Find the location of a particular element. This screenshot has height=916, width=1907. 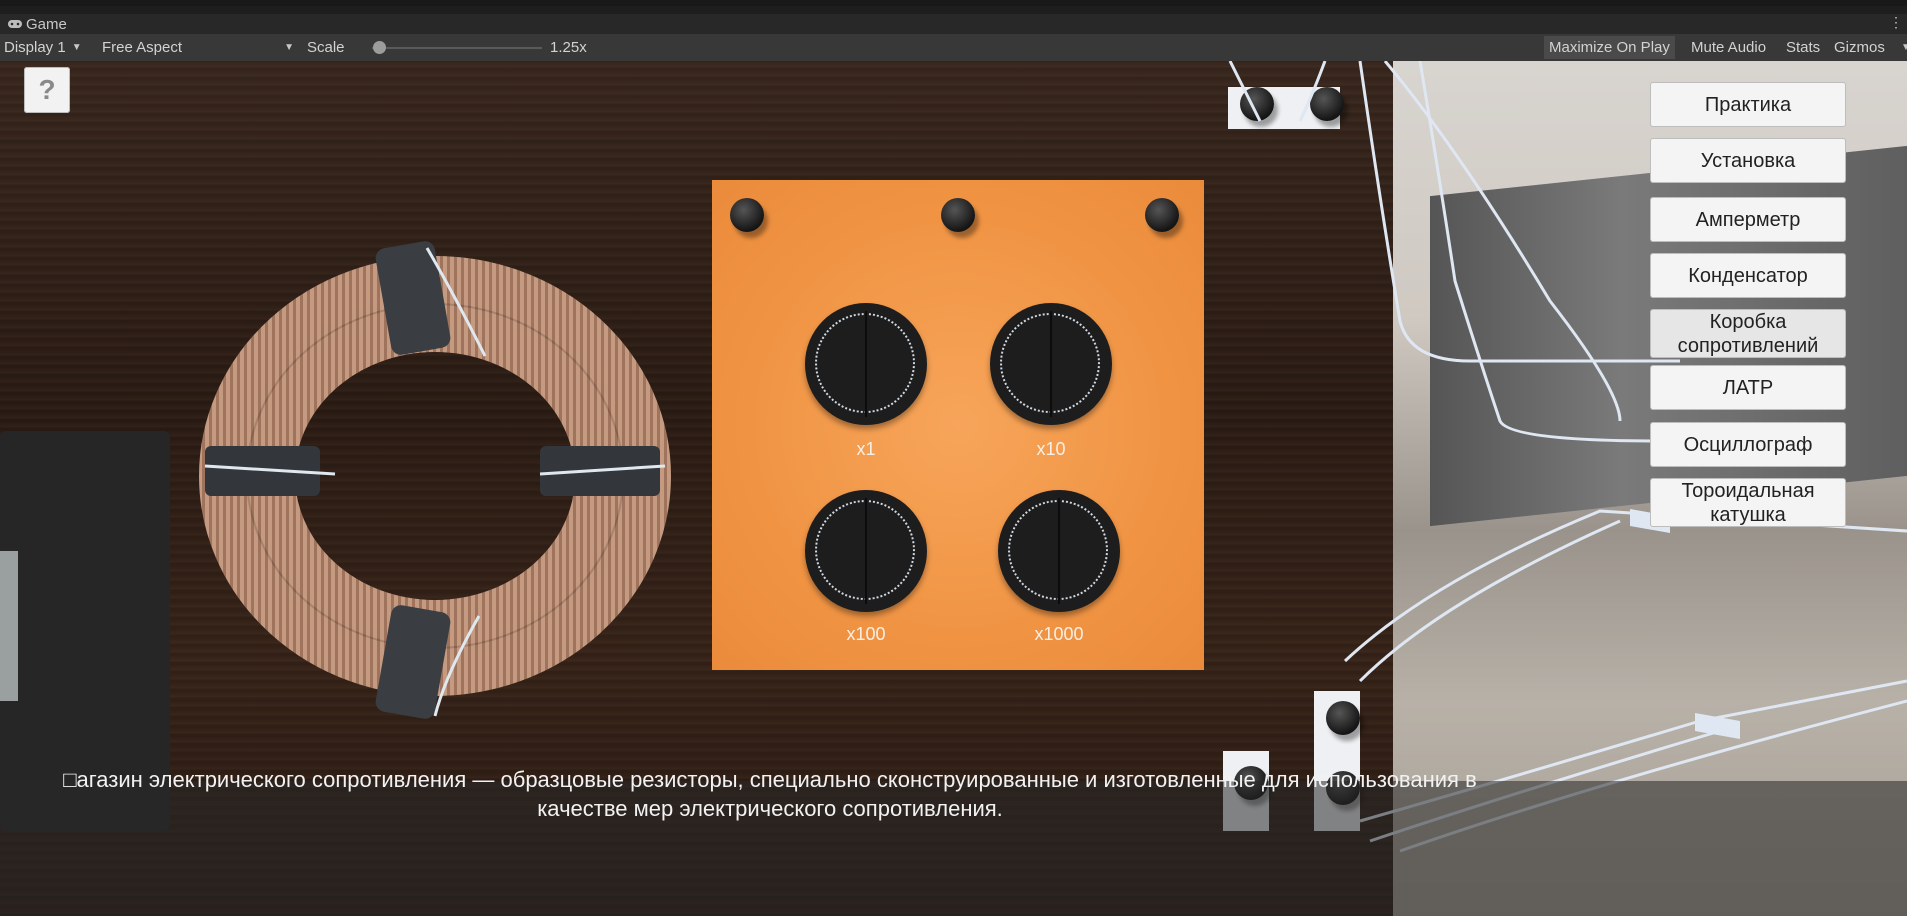

tab-menu-icon: ⋮ is located at coordinates (1896, 22).